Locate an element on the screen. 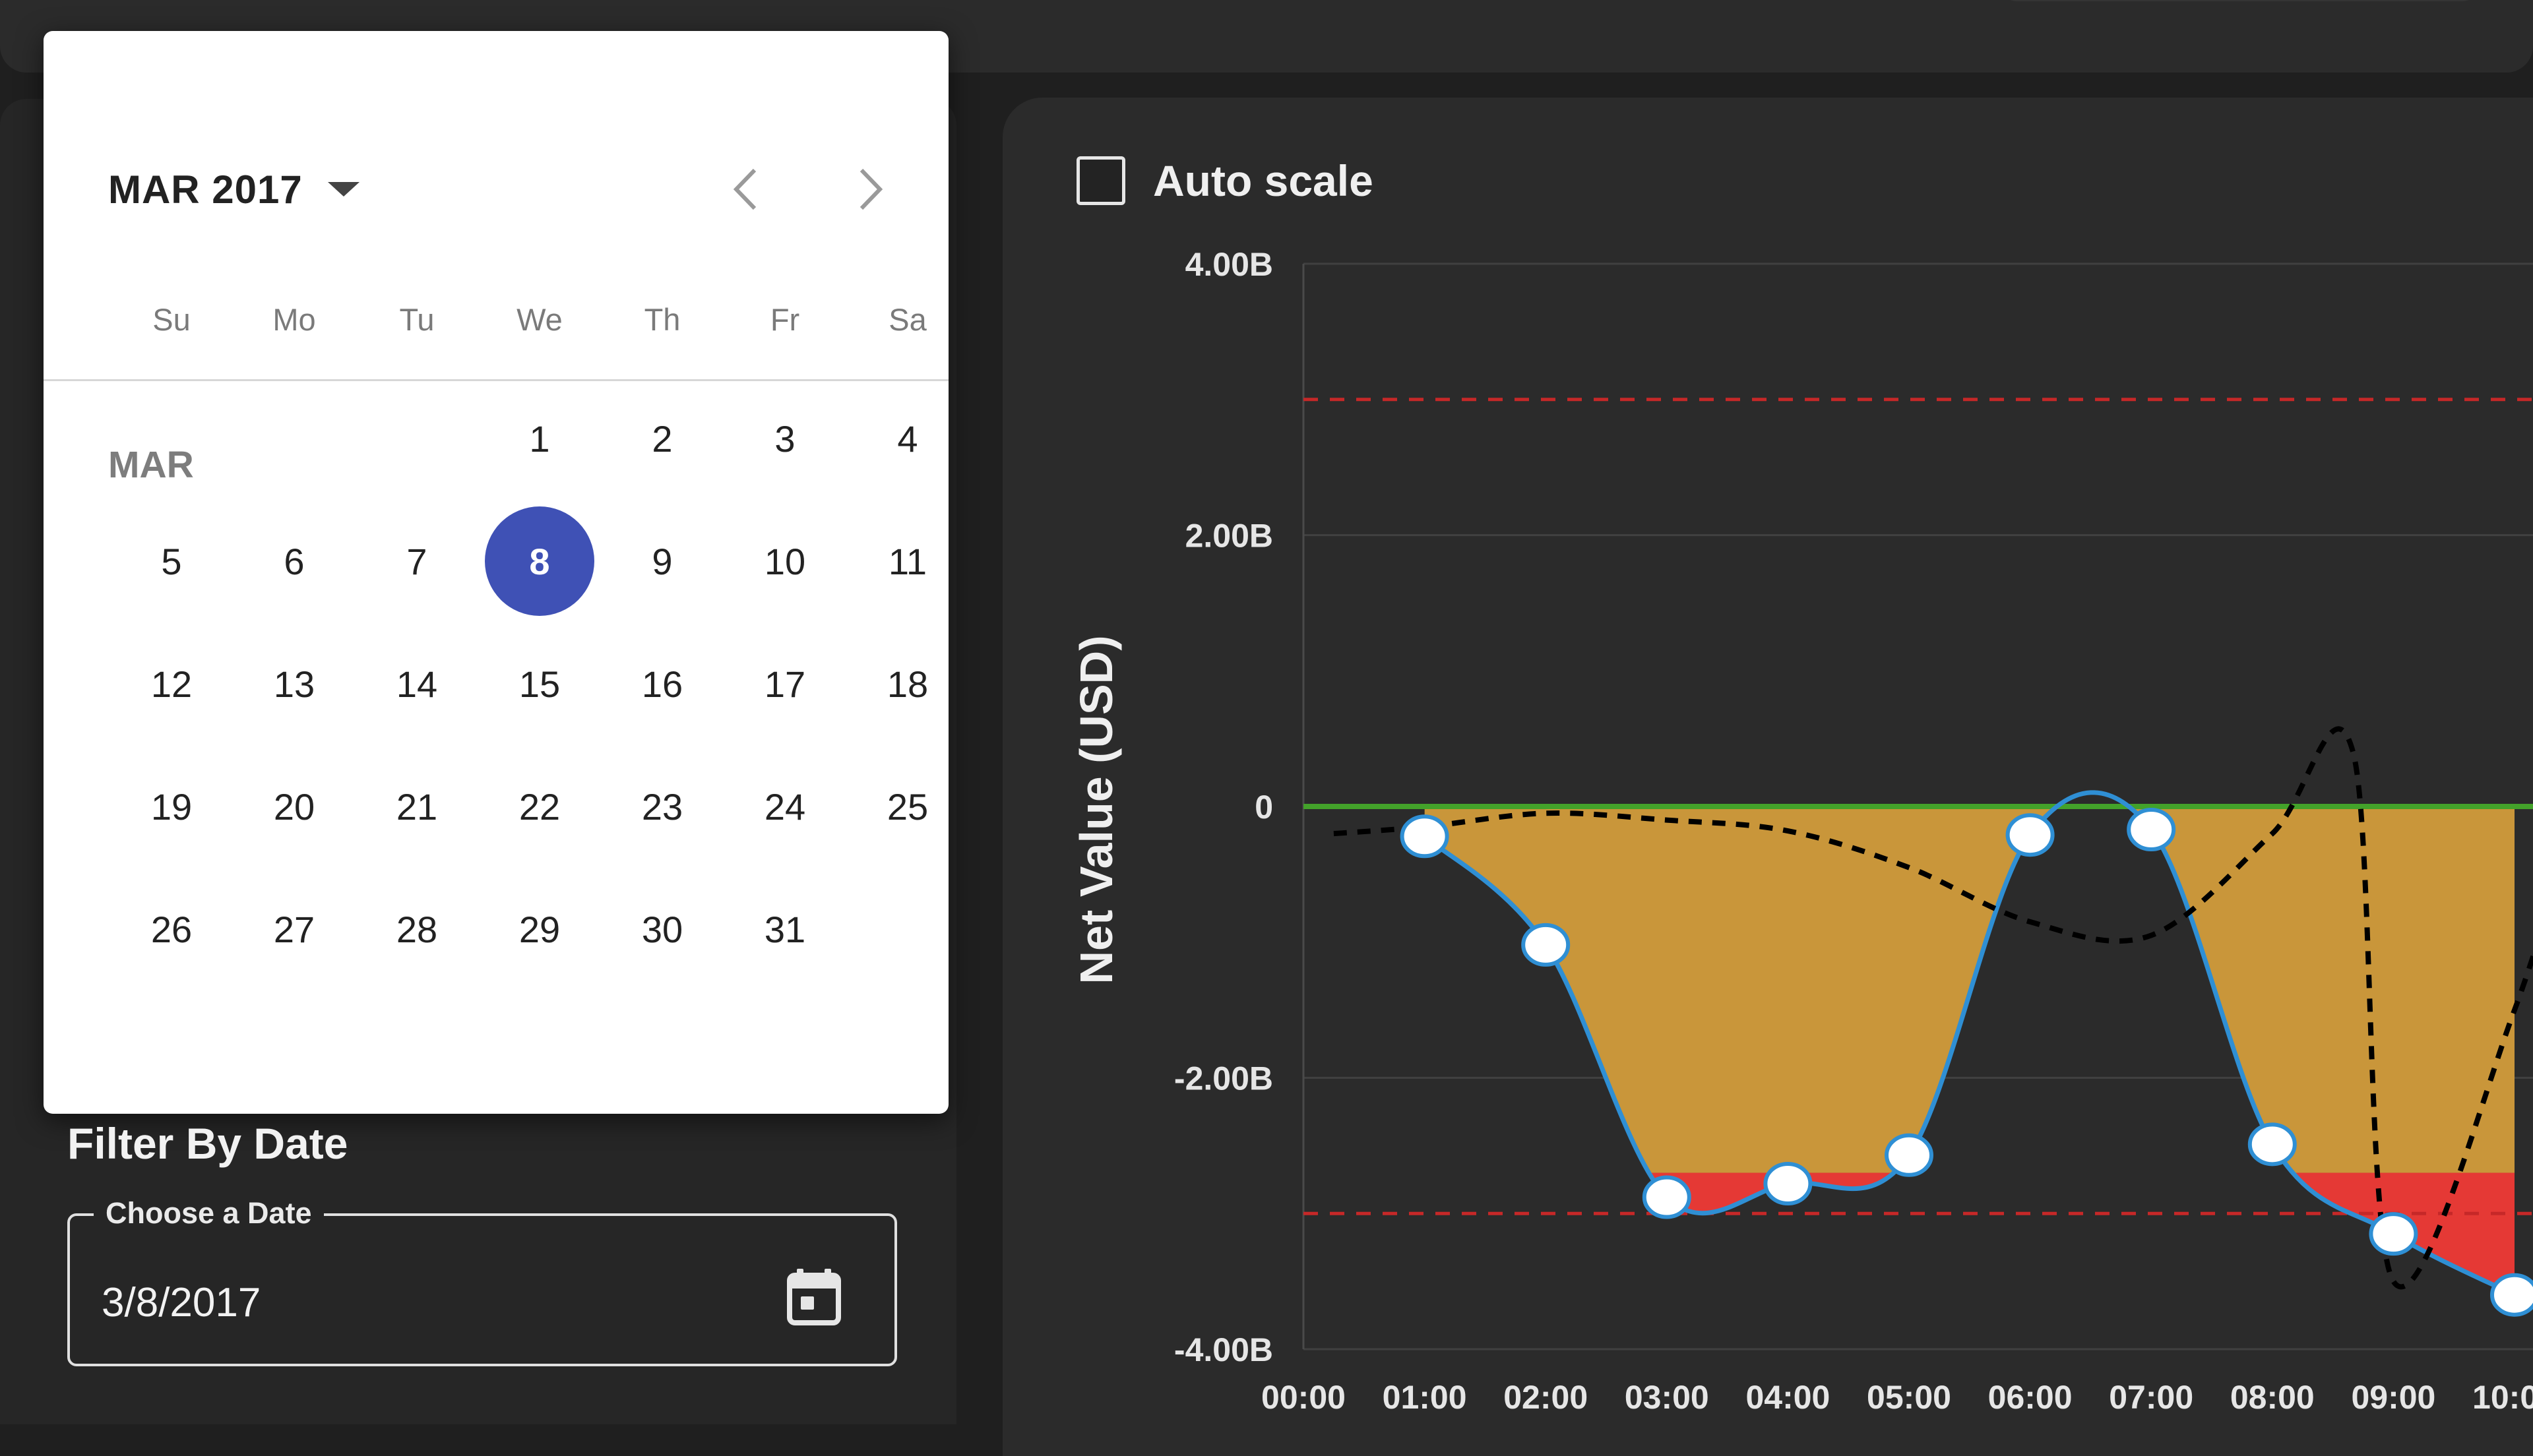 The height and width of the screenshot is (1456, 2533). x-tick-label: 01:00 is located at coordinates (1425, 1397).